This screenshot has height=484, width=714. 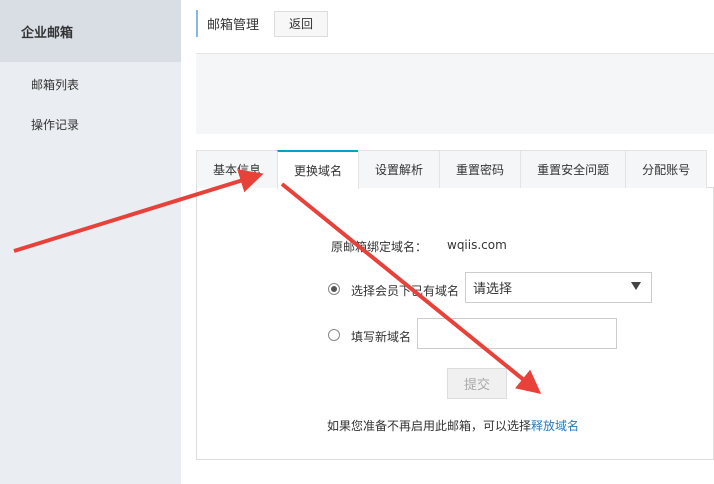 I want to click on chevron-down-icon, so click(x=636, y=286).